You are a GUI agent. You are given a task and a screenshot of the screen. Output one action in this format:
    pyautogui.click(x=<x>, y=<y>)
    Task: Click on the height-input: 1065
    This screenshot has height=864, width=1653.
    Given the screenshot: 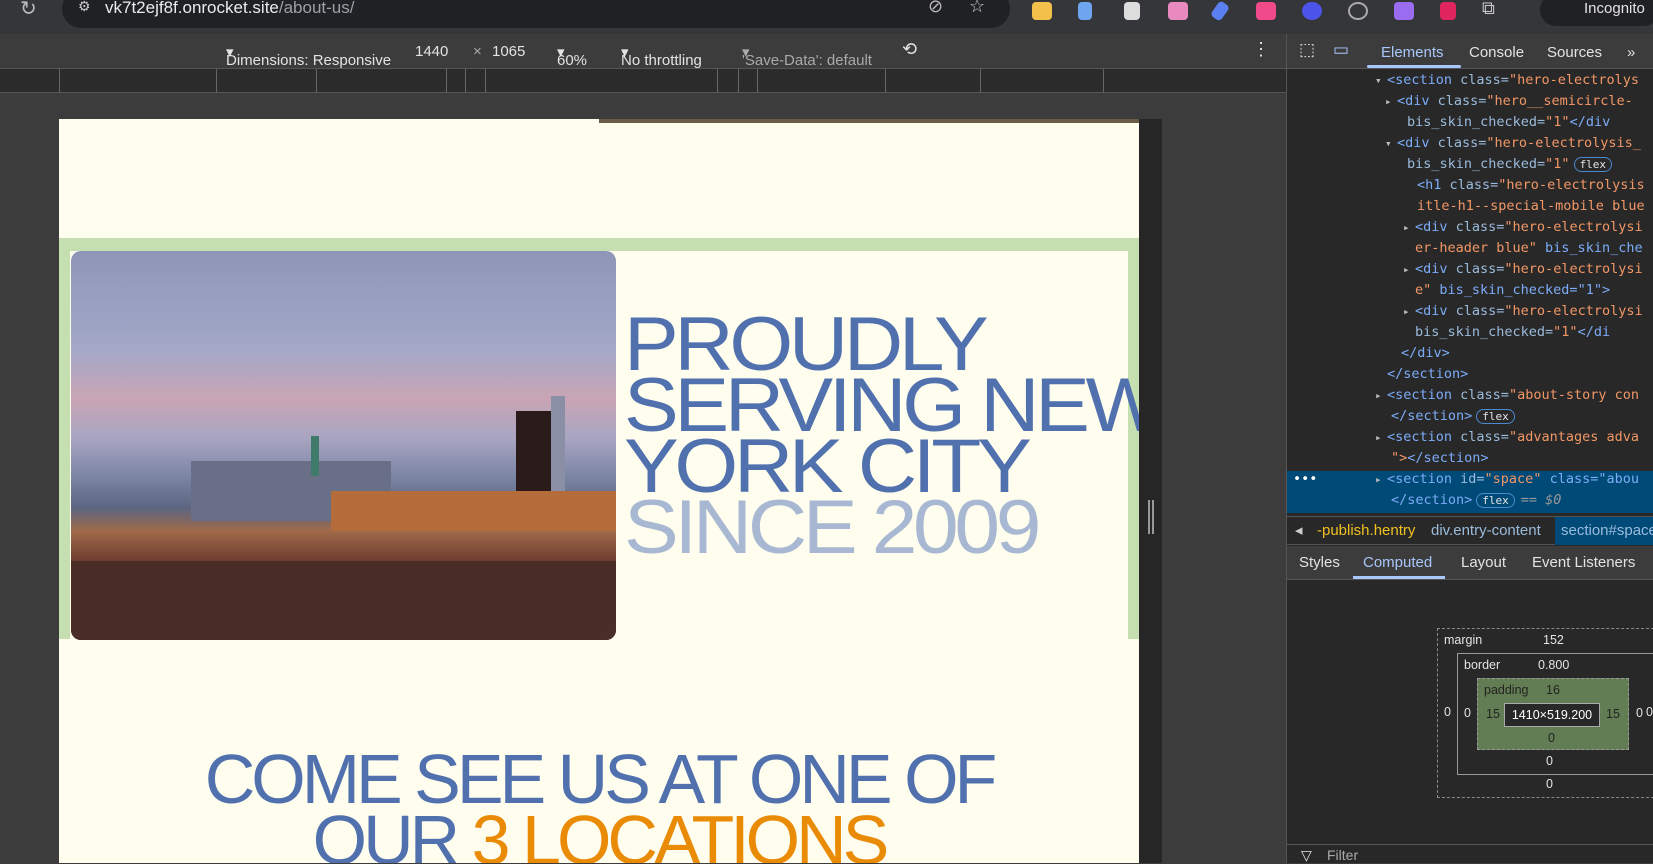 What is the action you would take?
    pyautogui.click(x=508, y=51)
    